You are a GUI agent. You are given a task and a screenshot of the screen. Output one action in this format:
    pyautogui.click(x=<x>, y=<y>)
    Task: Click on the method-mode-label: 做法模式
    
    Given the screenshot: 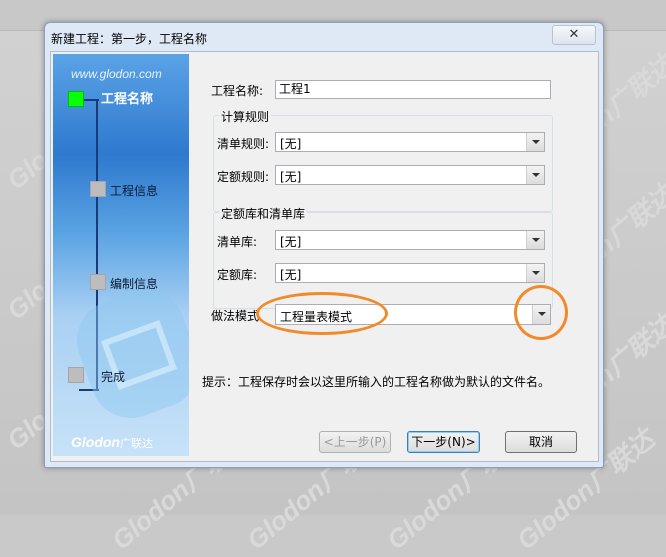 What is the action you would take?
    pyautogui.click(x=235, y=316)
    